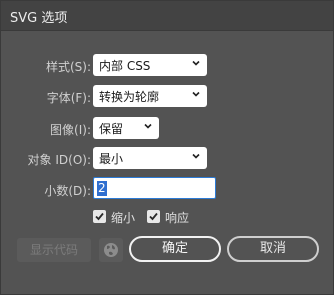  I want to click on image-select: 保留, so click(126, 128).